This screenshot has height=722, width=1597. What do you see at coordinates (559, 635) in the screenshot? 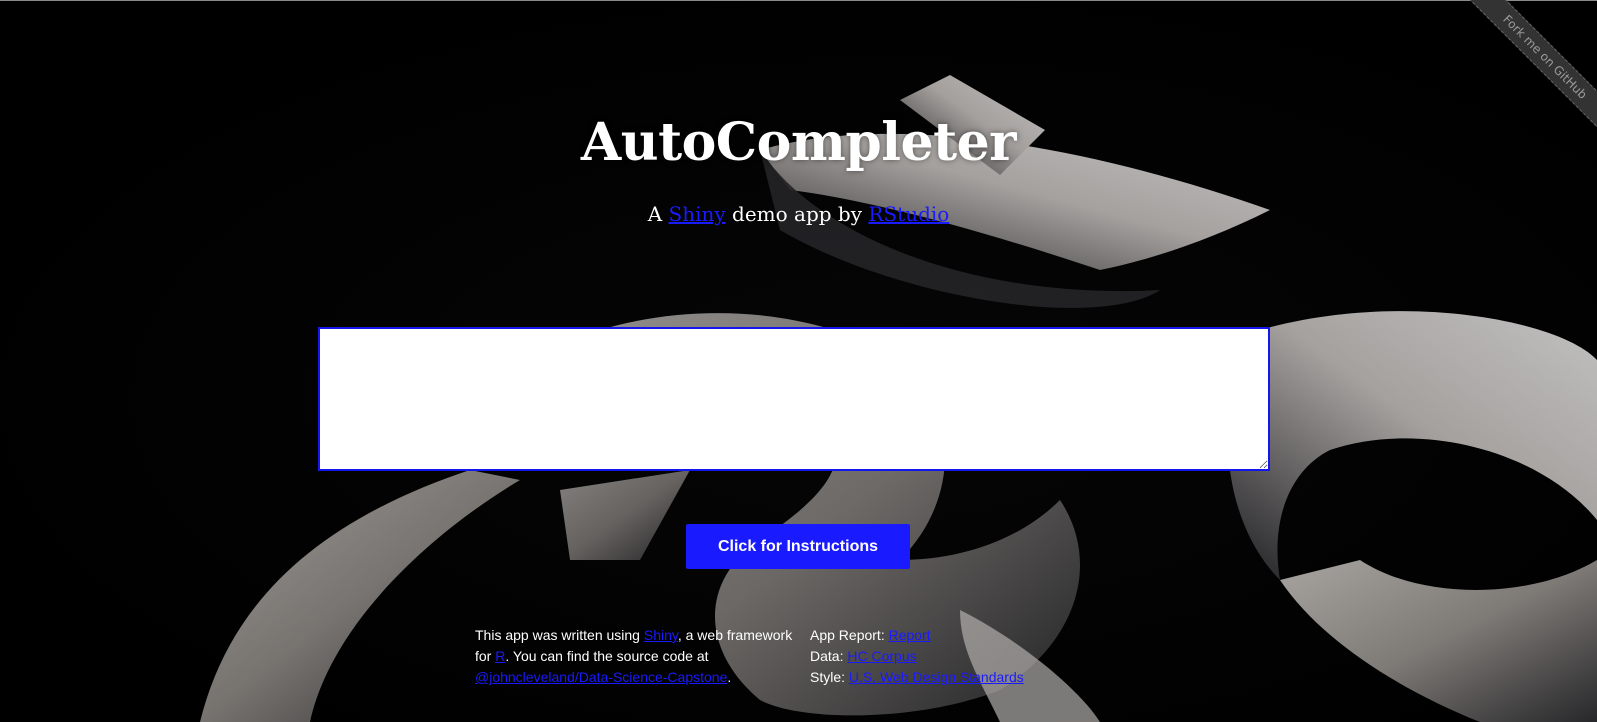
I see `footer-text-1: This app was written using` at bounding box center [559, 635].